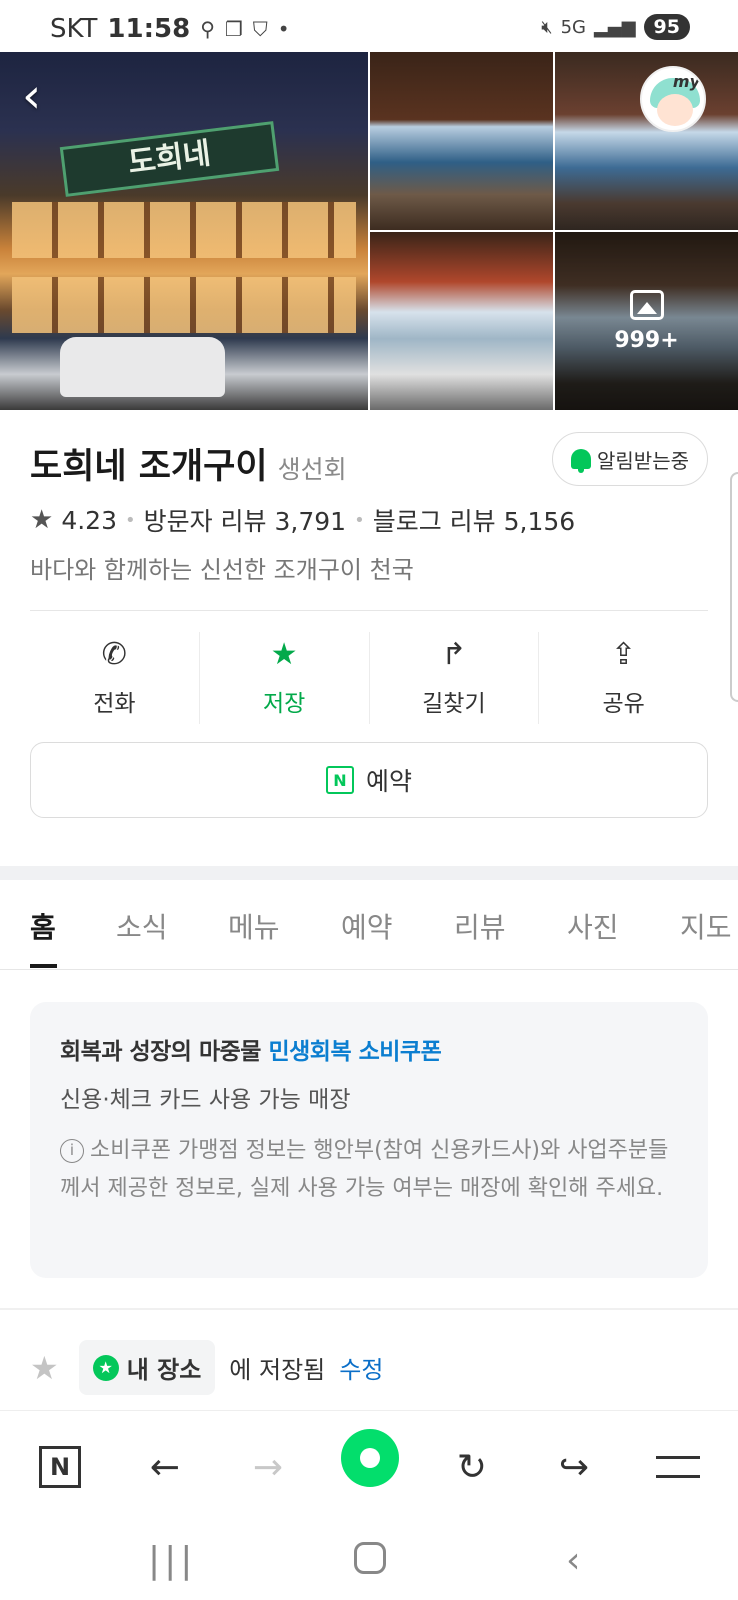  I want to click on my-place-chip: ★ 내 장소, so click(147, 1367).